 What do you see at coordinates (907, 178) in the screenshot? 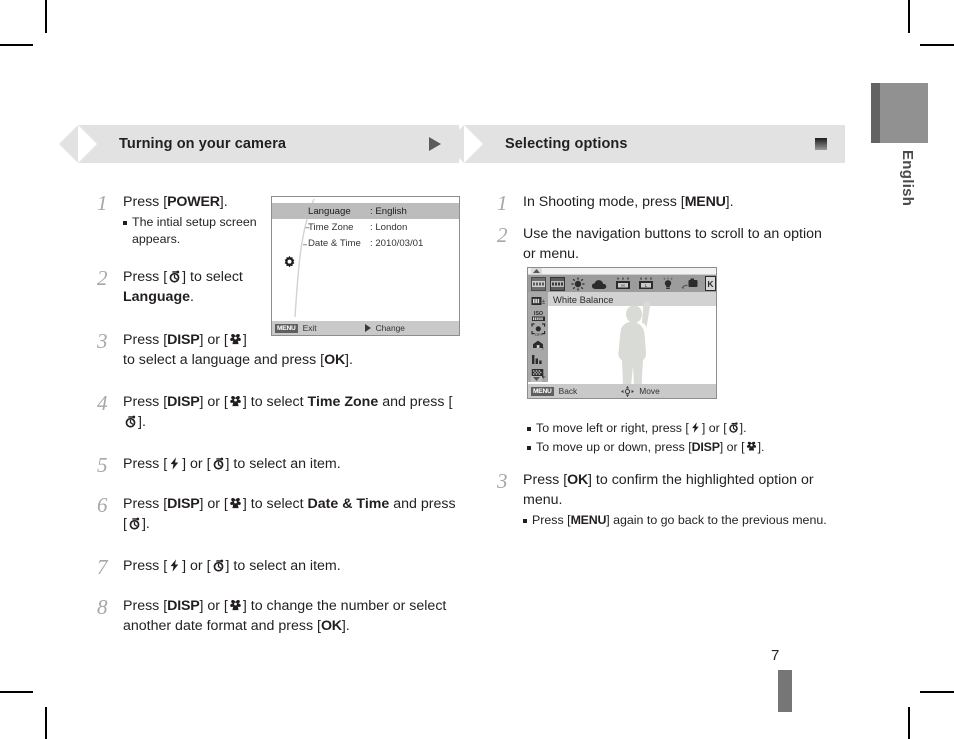
I see `language-tab-label: English` at bounding box center [907, 178].